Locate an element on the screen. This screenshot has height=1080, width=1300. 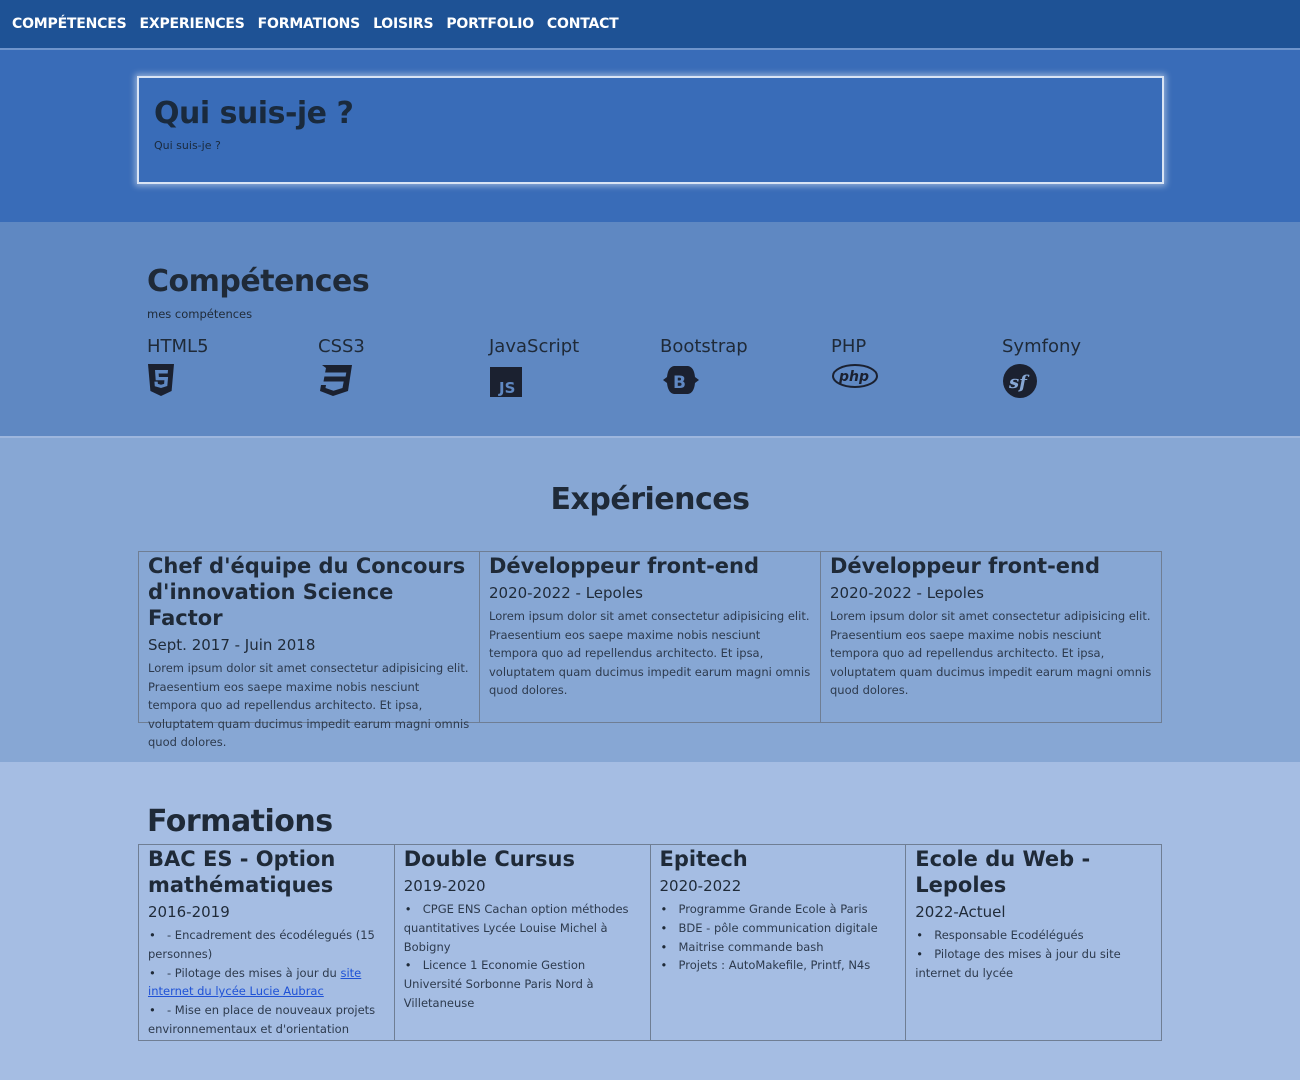
skills-subtitle: mes compétences is located at coordinates (200, 314).